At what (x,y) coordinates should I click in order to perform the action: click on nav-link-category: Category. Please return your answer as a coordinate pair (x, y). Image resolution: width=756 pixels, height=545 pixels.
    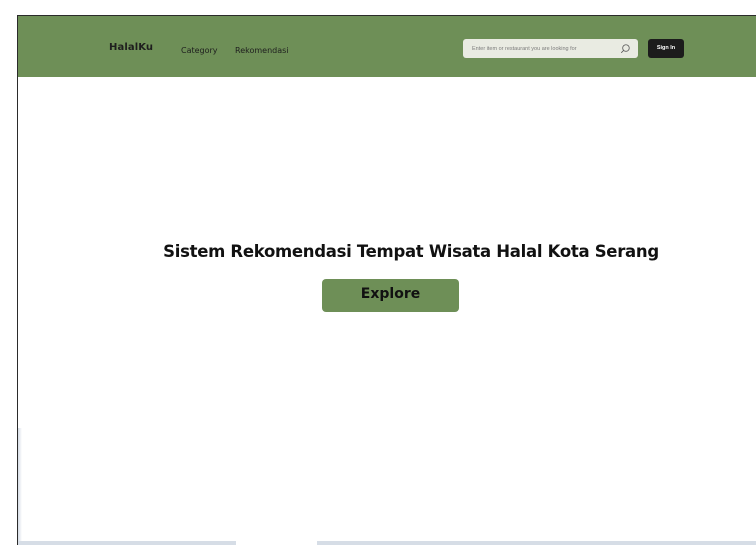
    Looking at the image, I should click on (199, 50).